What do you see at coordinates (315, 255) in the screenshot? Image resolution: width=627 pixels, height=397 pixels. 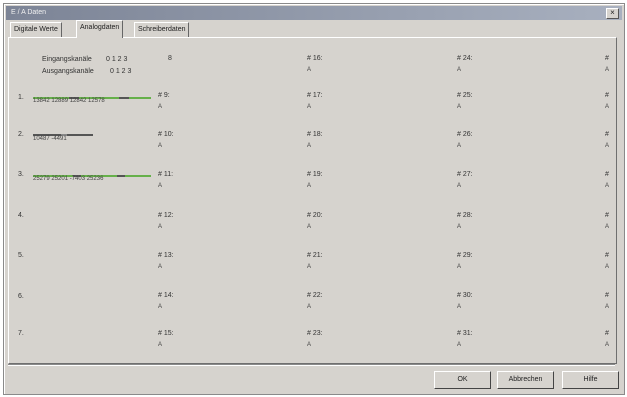 I see `channel-21-label: # 21:` at bounding box center [315, 255].